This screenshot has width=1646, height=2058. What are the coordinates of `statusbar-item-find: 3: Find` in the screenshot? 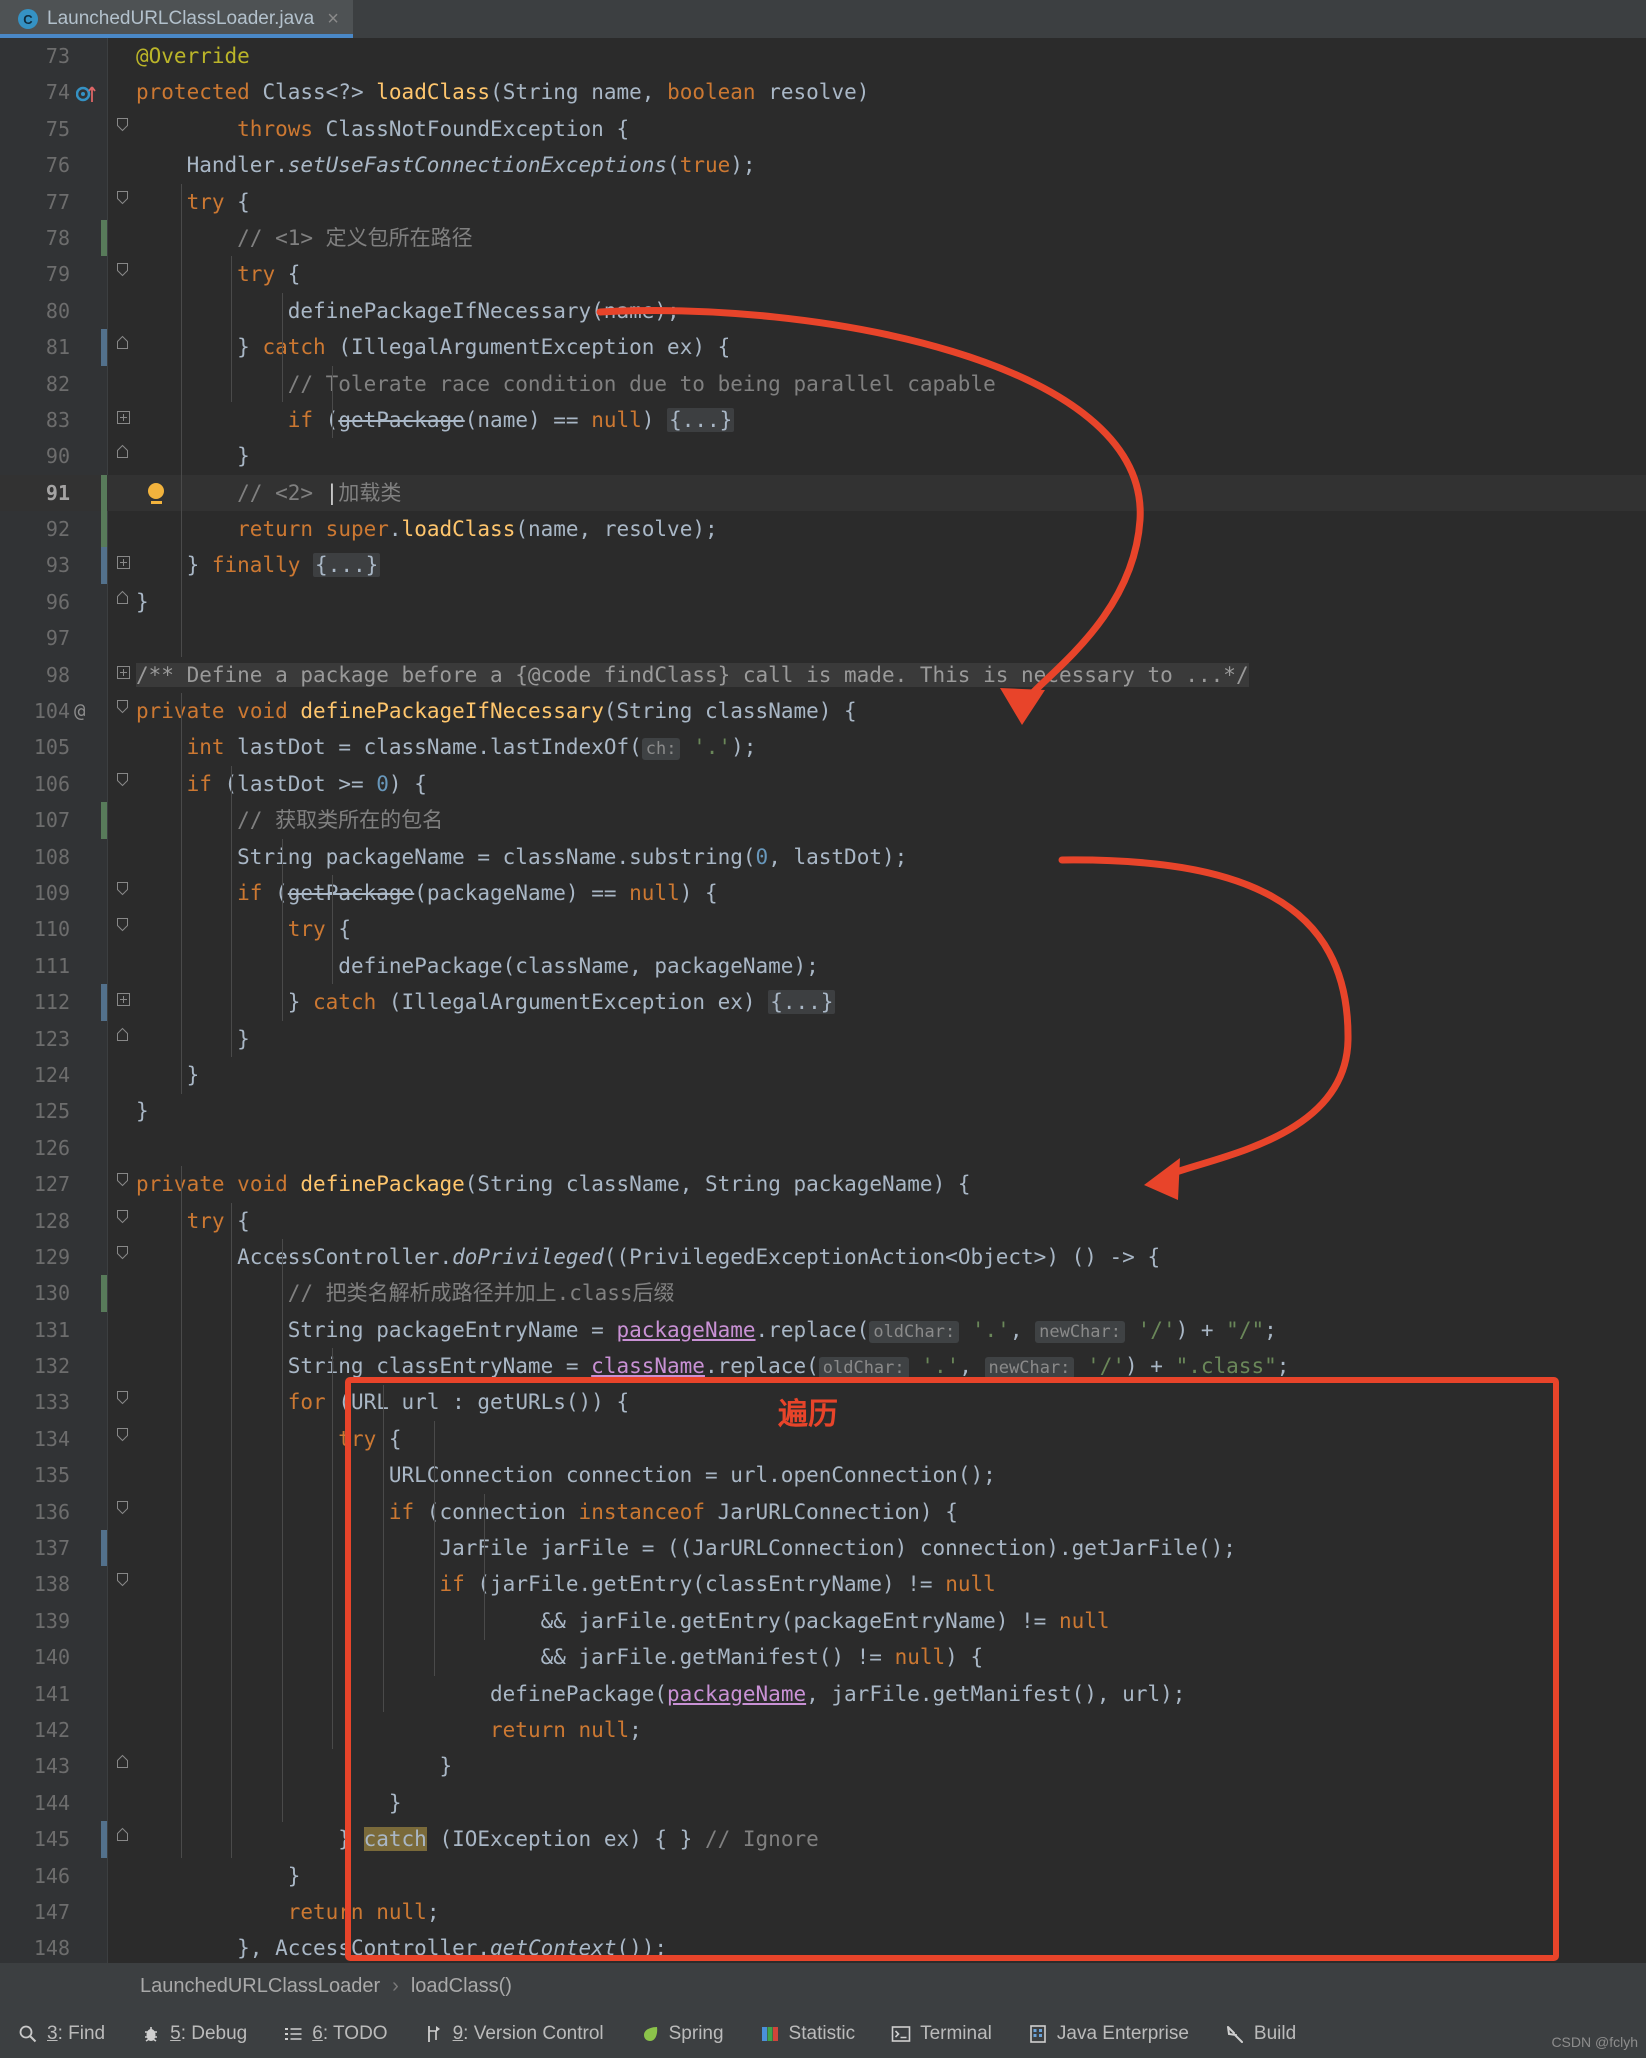 It's located at (61, 2033).